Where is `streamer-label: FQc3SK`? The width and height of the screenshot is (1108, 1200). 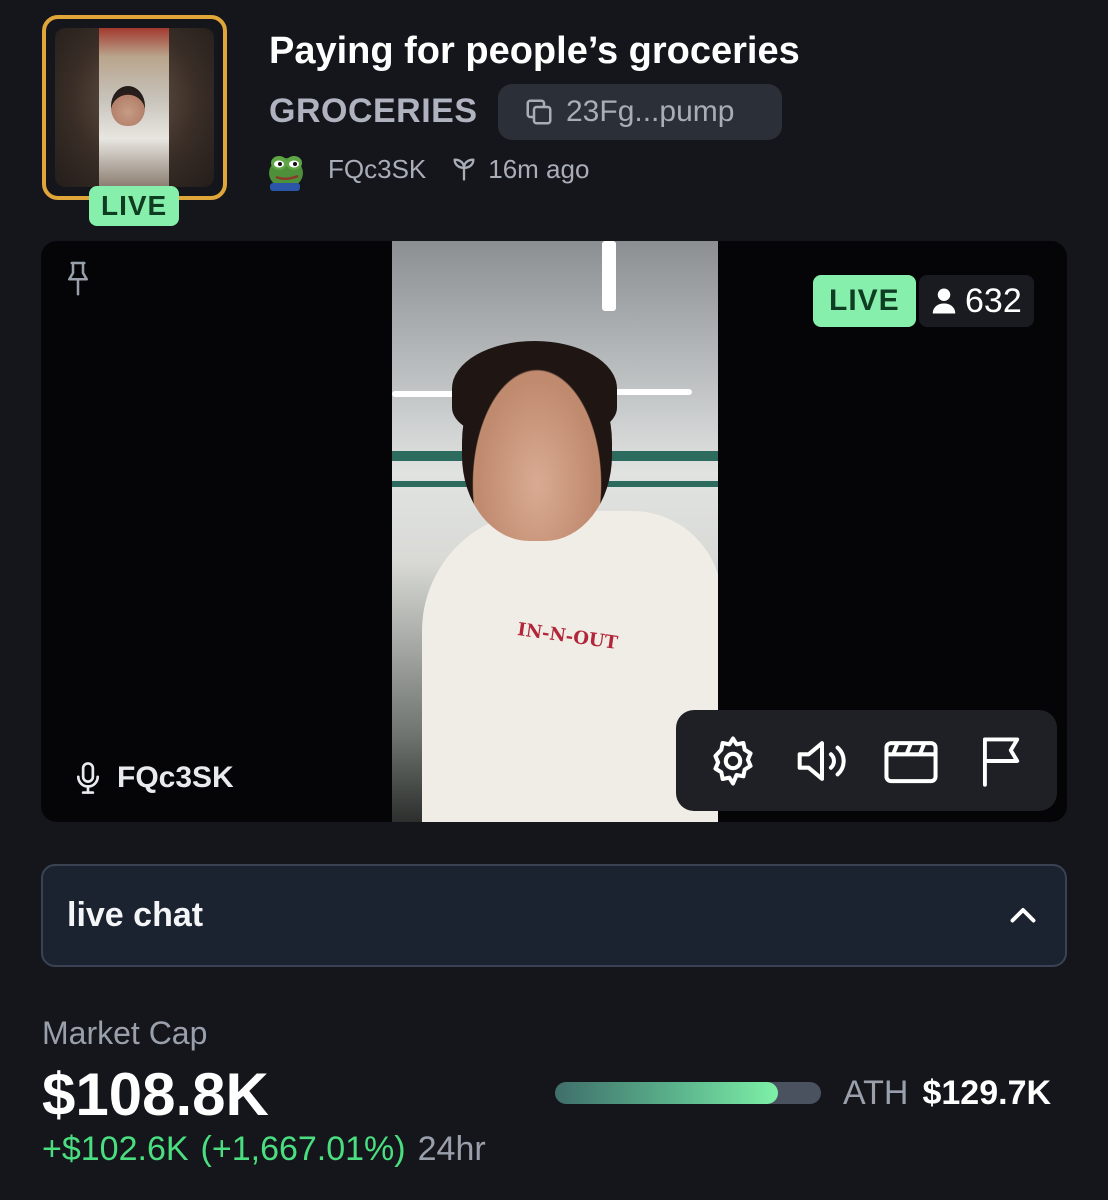 streamer-label: FQc3SK is located at coordinates (153, 778).